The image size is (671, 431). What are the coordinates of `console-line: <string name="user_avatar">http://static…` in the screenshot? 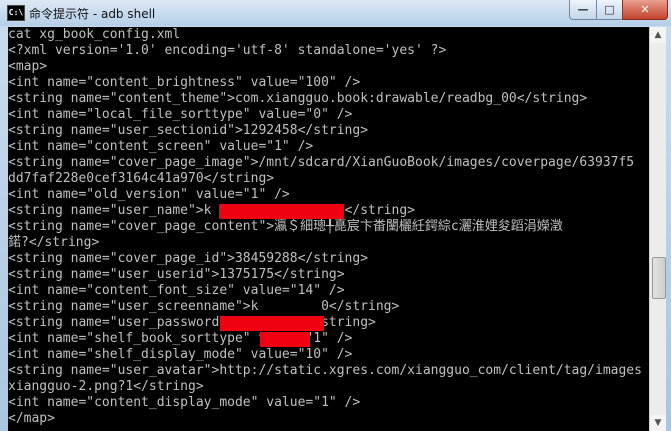 It's located at (325, 370).